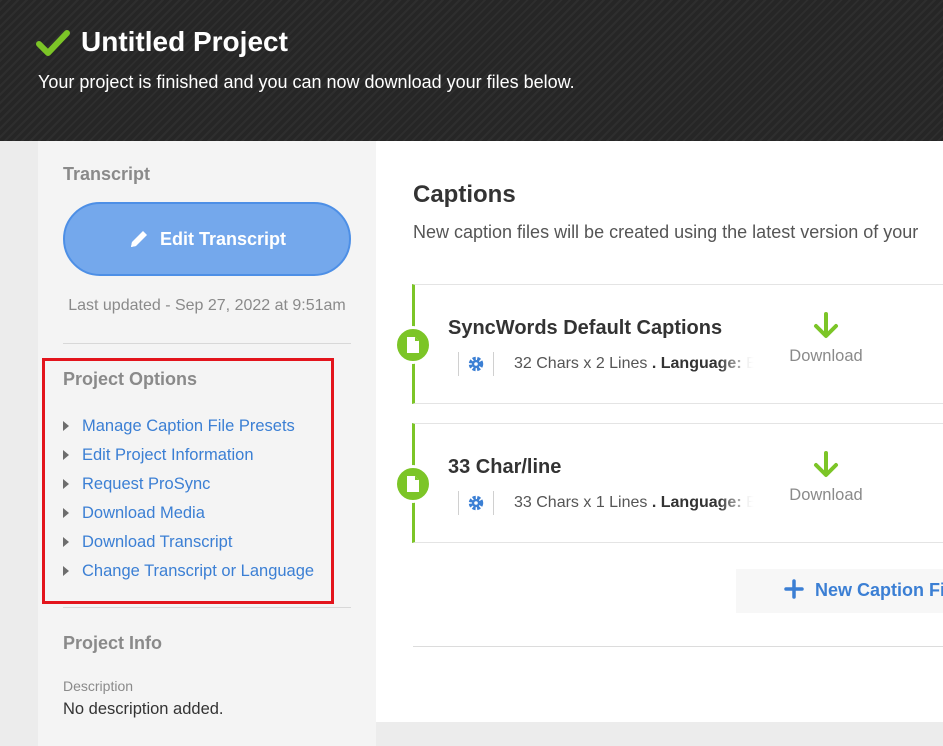 This screenshot has width=943, height=746. I want to click on caption-name: 33 Char/line, so click(505, 467).